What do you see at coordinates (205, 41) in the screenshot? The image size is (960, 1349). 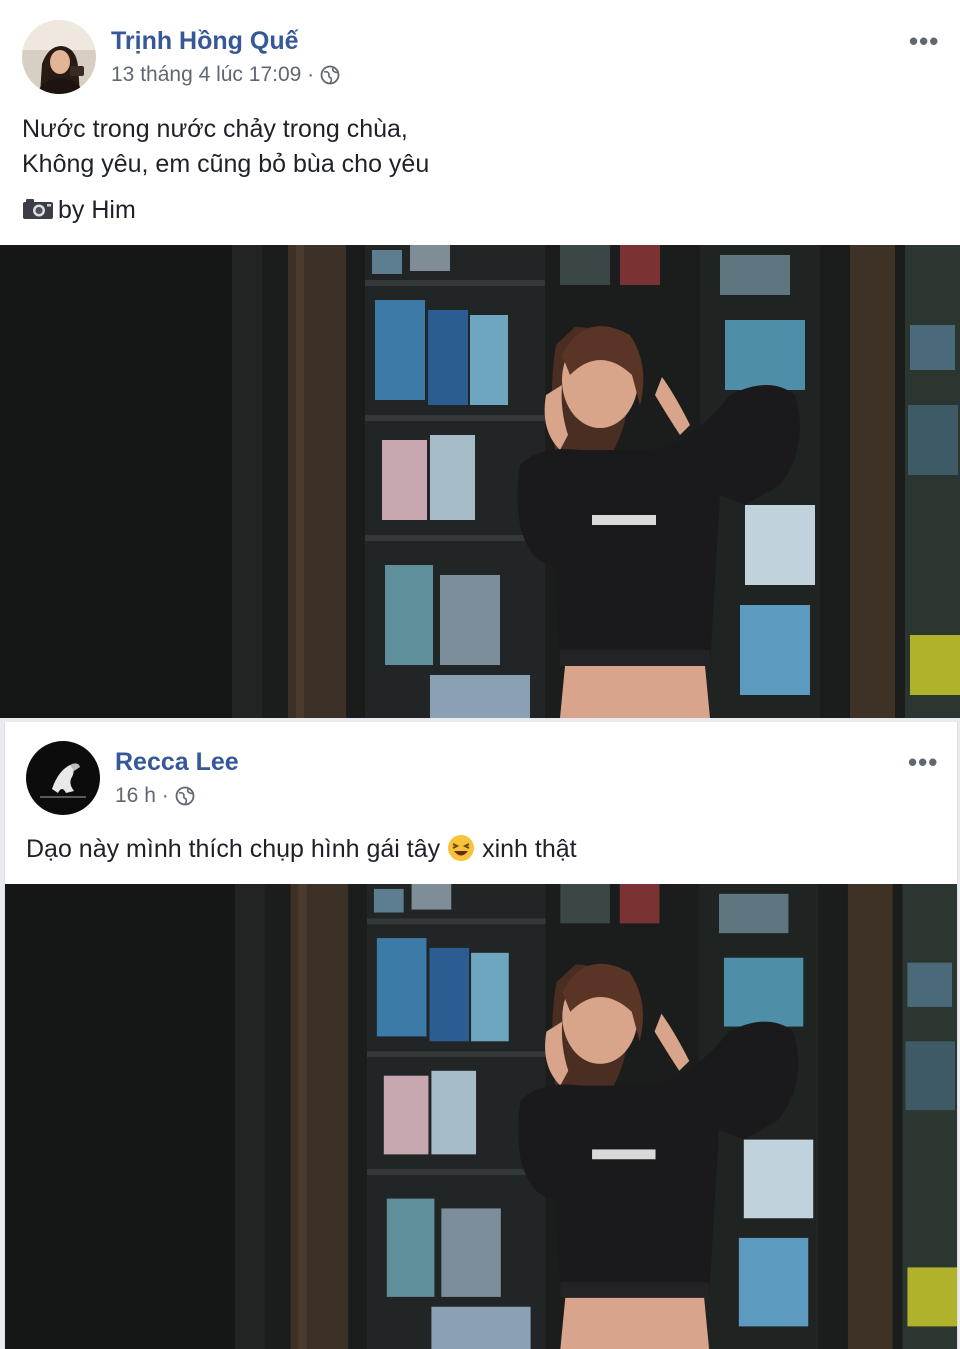 I see `author-name: Trịnh Hồng Quế` at bounding box center [205, 41].